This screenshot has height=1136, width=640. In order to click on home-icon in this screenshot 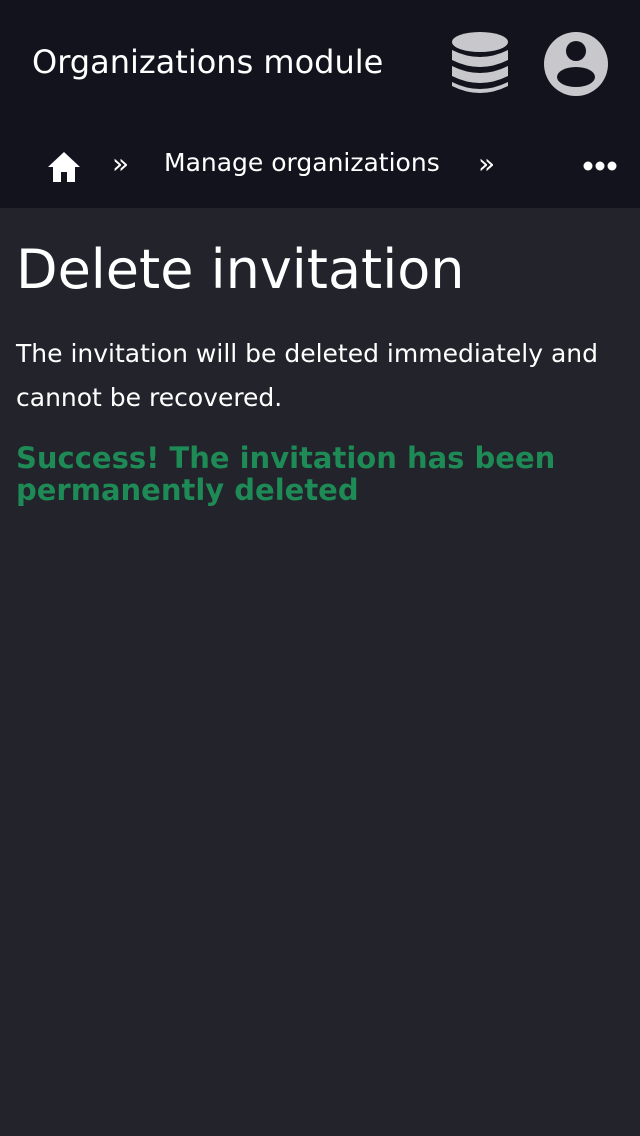, I will do `click(64, 167)`.